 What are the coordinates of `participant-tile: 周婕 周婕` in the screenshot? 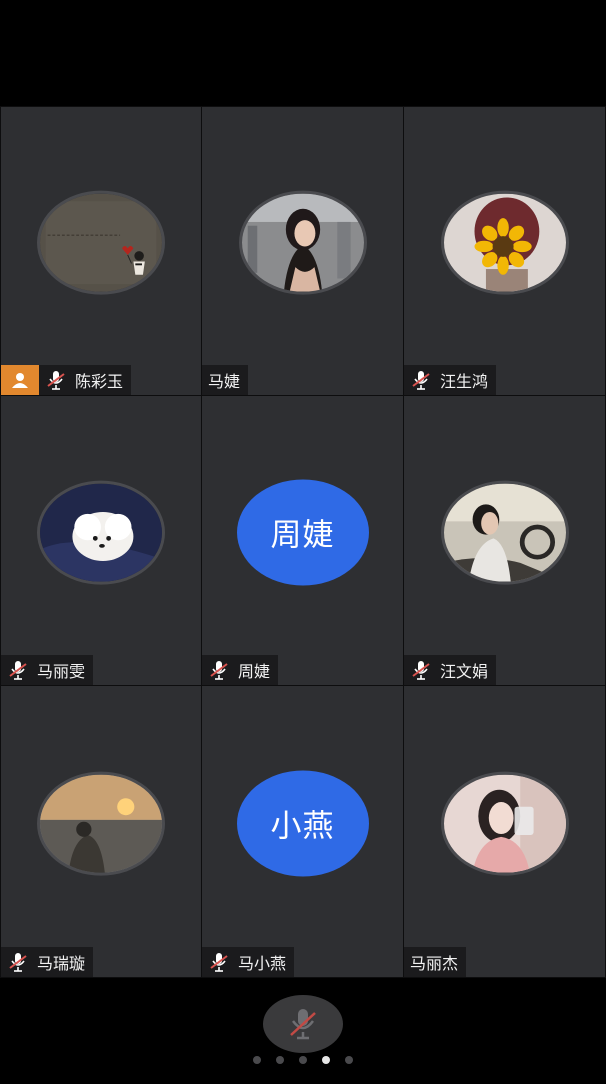 It's located at (303, 541).